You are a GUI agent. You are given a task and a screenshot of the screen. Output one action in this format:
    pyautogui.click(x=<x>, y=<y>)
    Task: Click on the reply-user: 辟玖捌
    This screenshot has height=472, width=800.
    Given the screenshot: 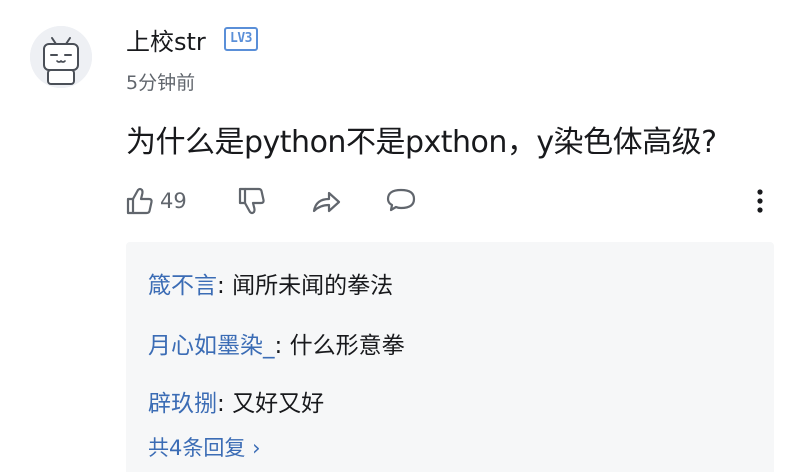 What is the action you would take?
    pyautogui.click(x=182, y=404)
    